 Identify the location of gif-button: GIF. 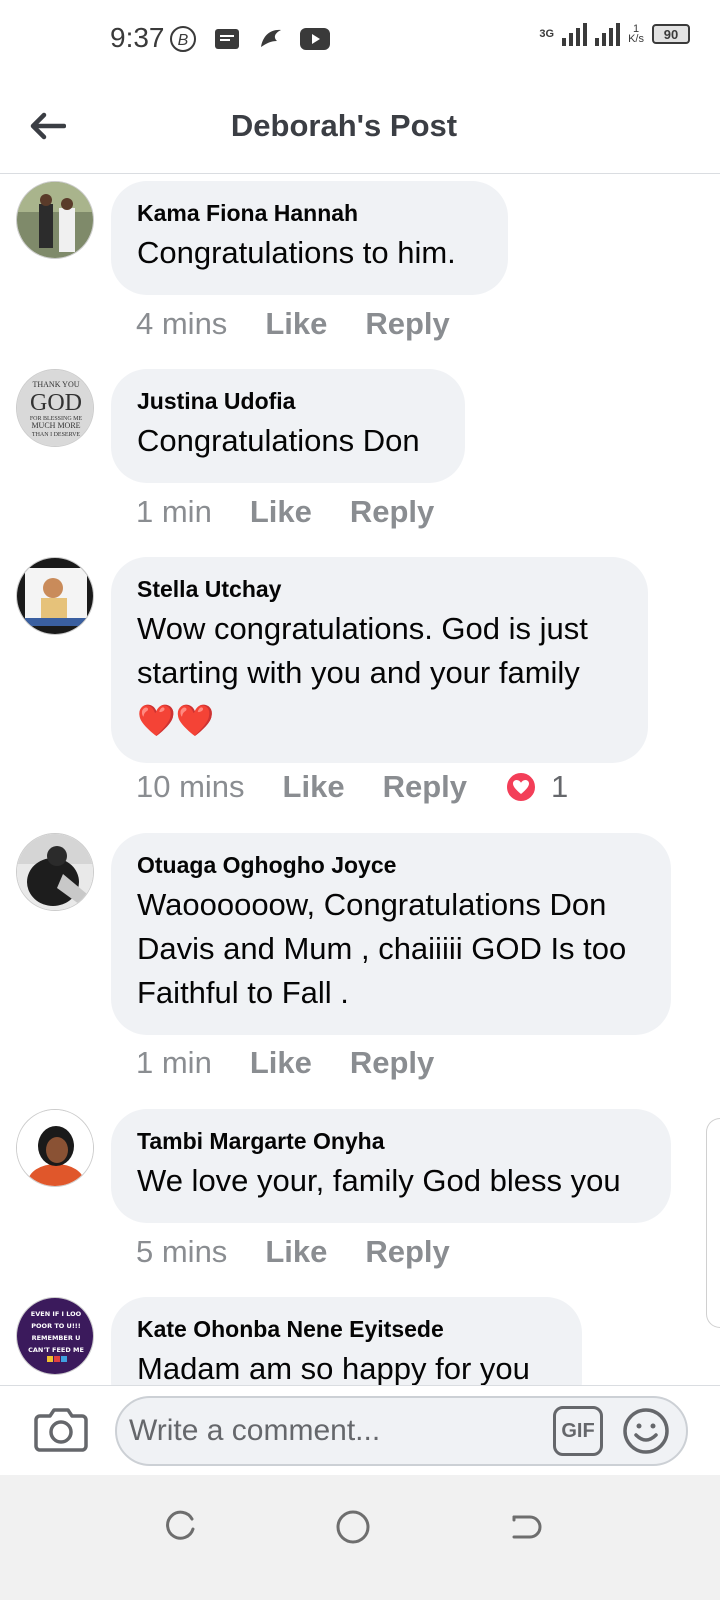
(578, 1431).